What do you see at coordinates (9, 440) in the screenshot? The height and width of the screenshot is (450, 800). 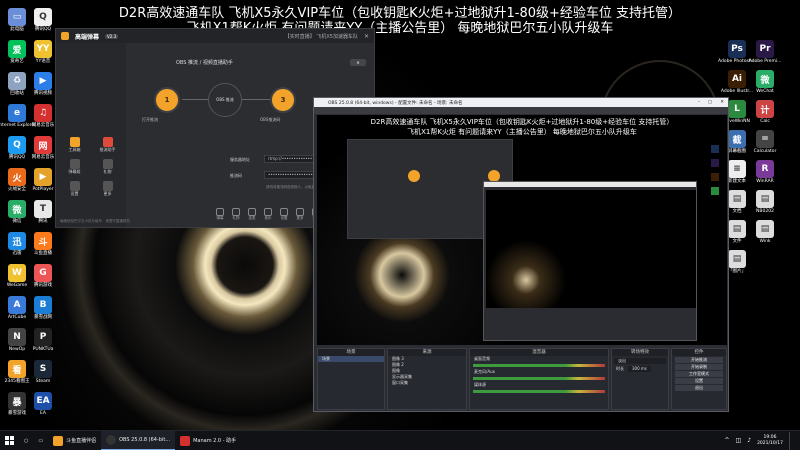 I see `start-button` at bounding box center [9, 440].